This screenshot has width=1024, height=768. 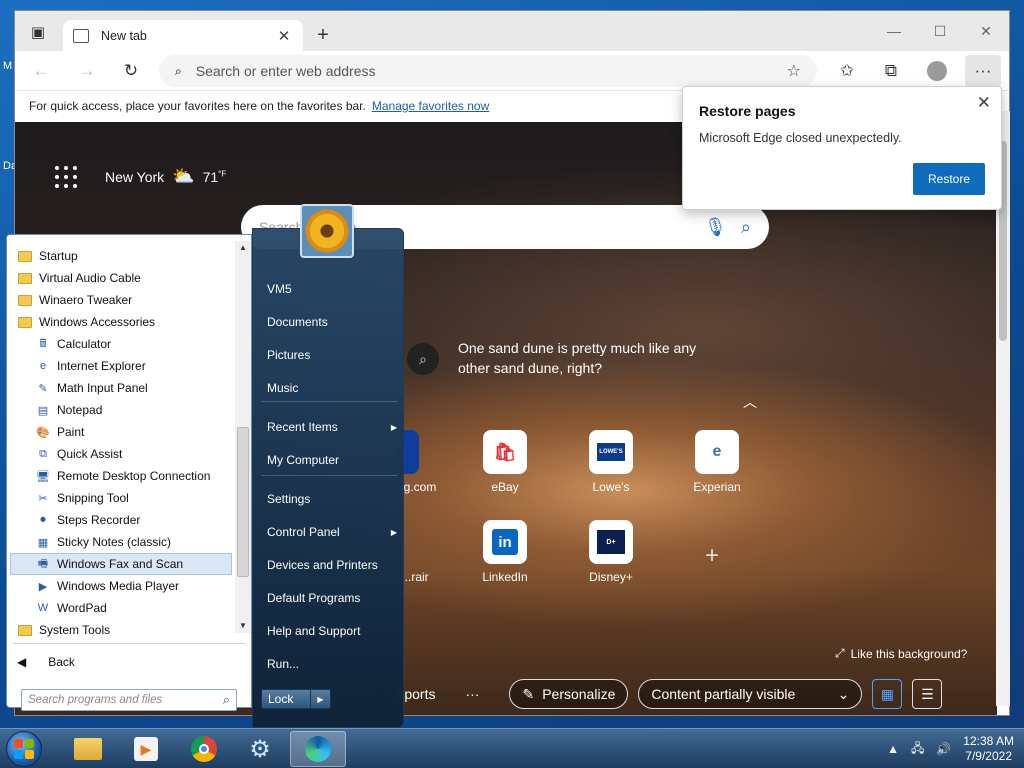 I want to click on collections-icon: ⧉, so click(x=891, y=71).